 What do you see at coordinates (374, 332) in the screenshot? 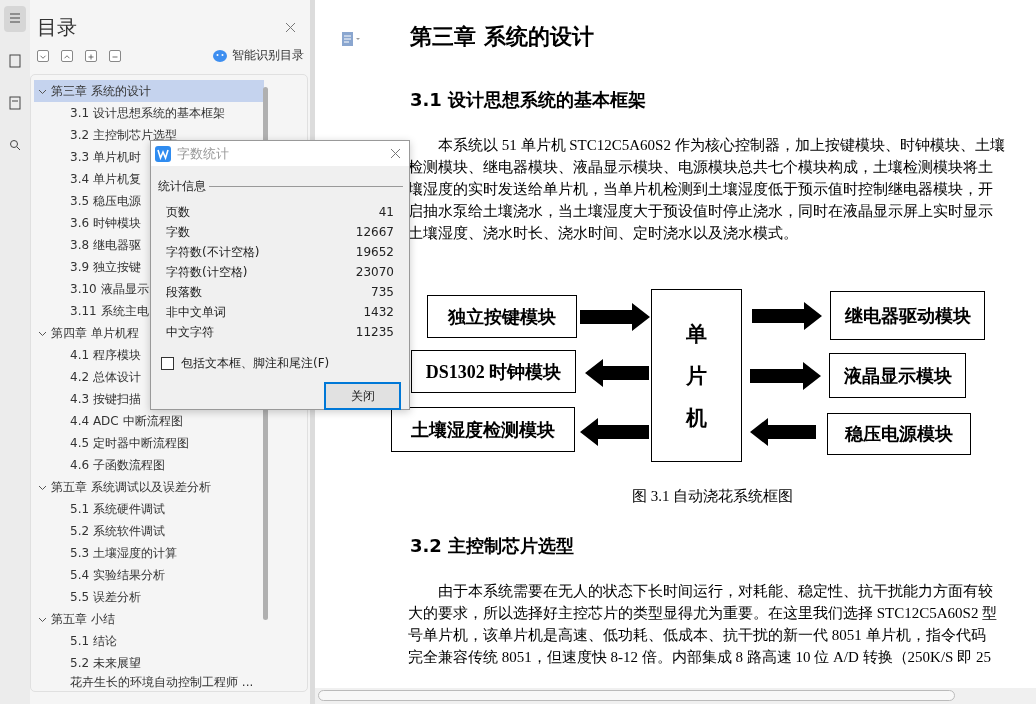
I see `stat-value: 11235` at bounding box center [374, 332].